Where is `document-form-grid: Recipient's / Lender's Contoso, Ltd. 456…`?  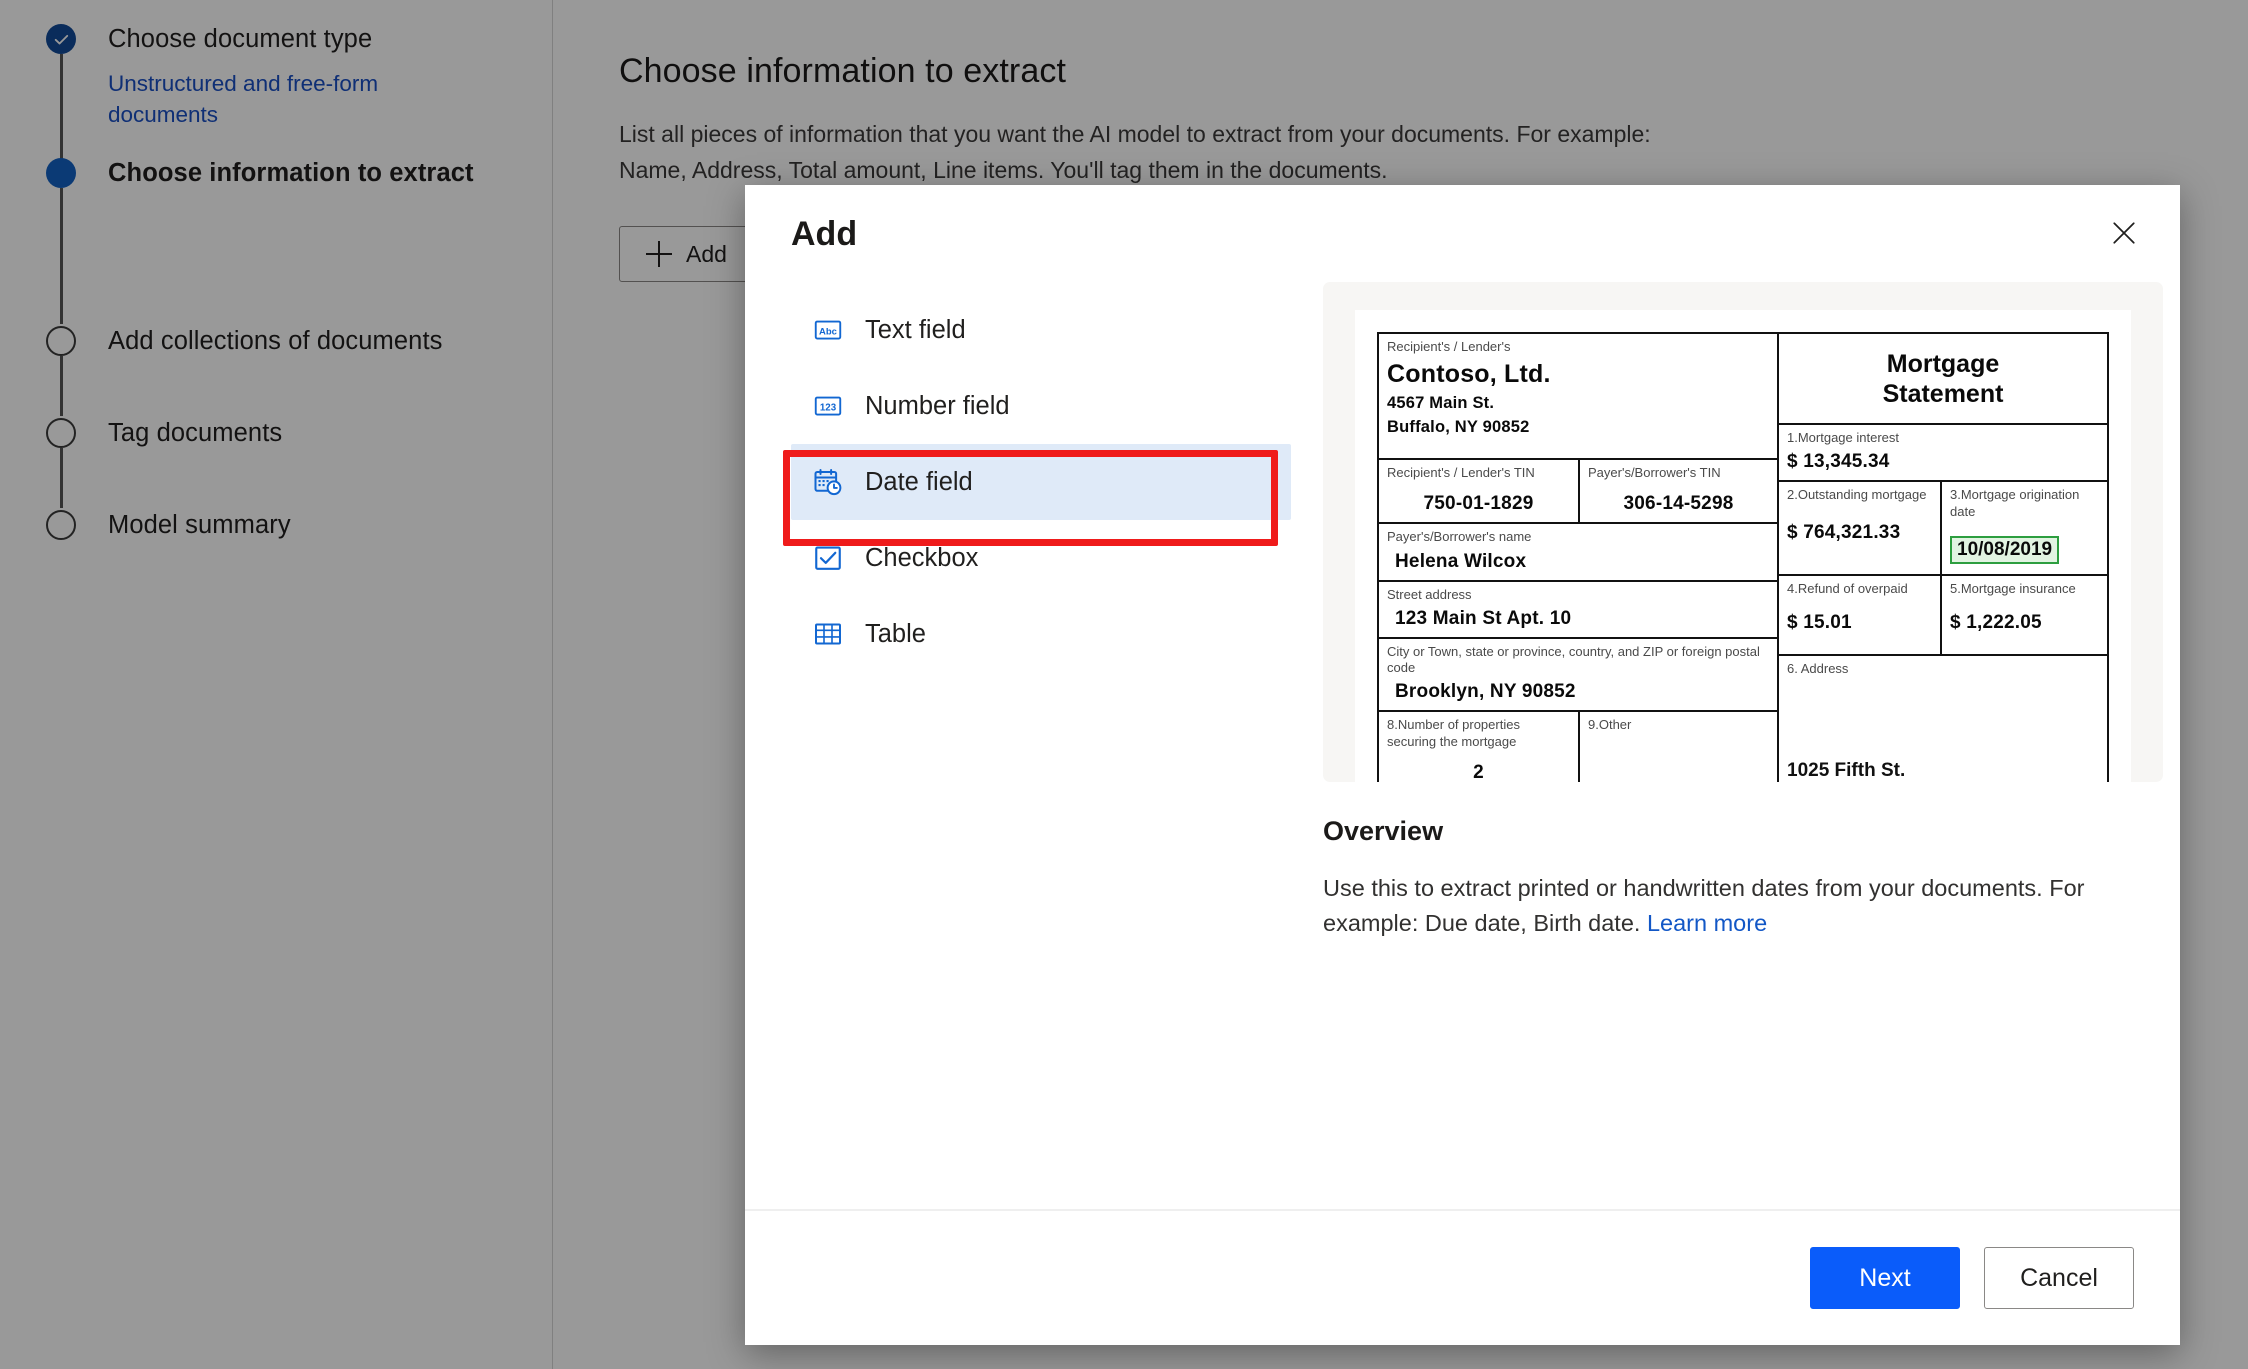 document-form-grid: Recipient's / Lender's Contoso, Ltd. 456… is located at coordinates (1743, 557).